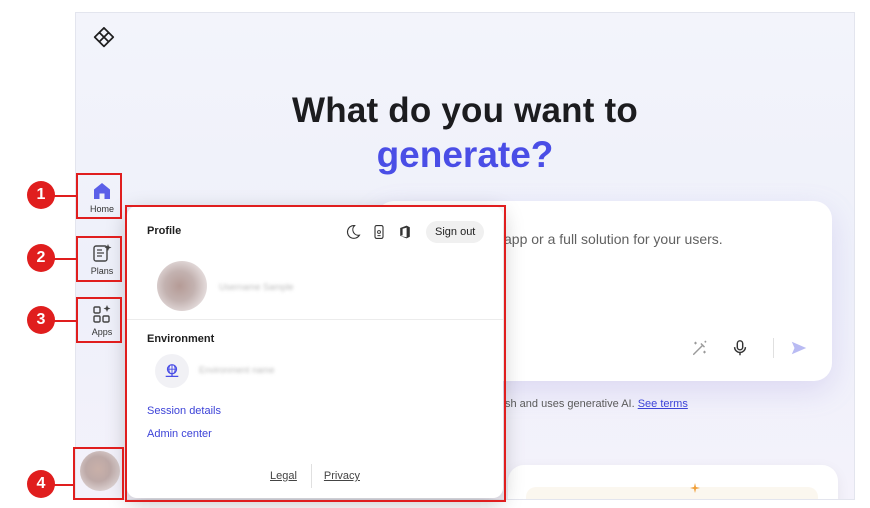 The image size is (870, 508). I want to click on highlight-home, so click(99, 196).